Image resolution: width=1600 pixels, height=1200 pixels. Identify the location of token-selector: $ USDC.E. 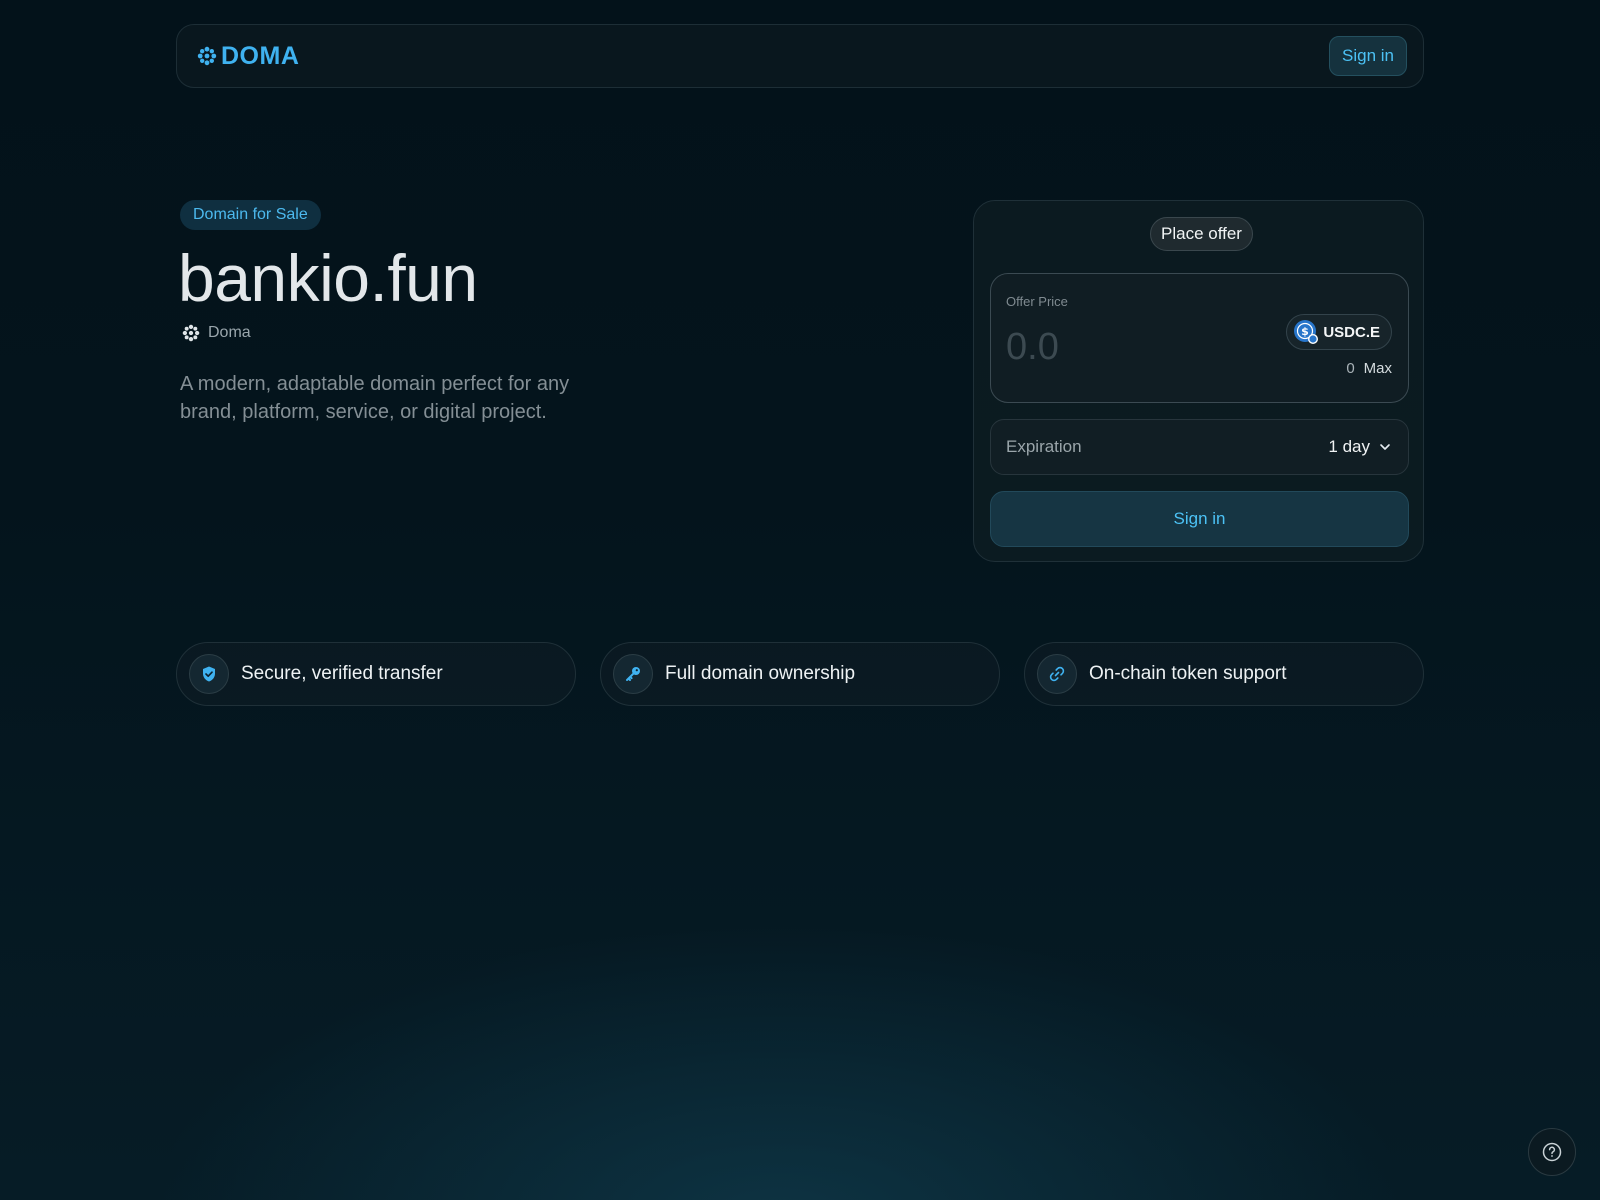
(1339, 332).